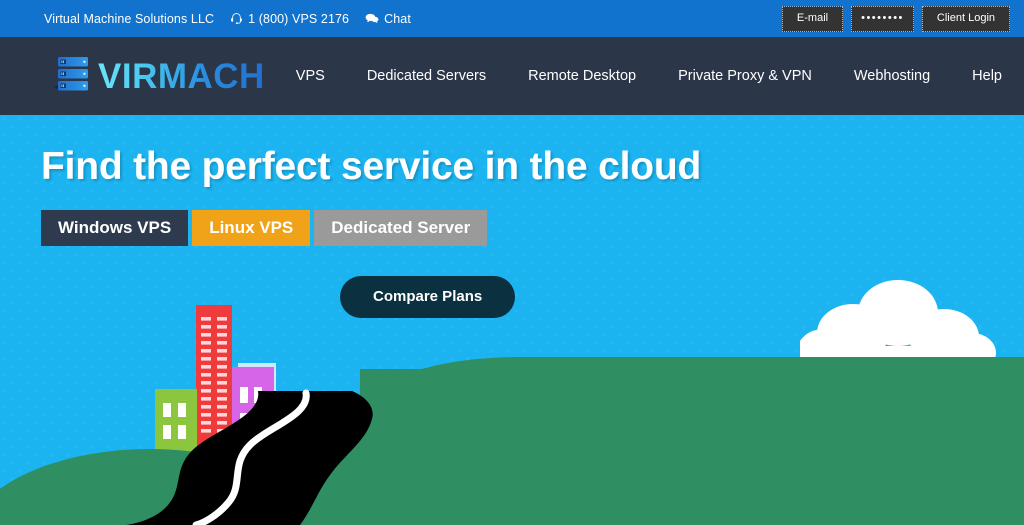 This screenshot has height=525, width=1024. Describe the element at coordinates (372, 18) in the screenshot. I see `chat-bubble-icon` at that location.